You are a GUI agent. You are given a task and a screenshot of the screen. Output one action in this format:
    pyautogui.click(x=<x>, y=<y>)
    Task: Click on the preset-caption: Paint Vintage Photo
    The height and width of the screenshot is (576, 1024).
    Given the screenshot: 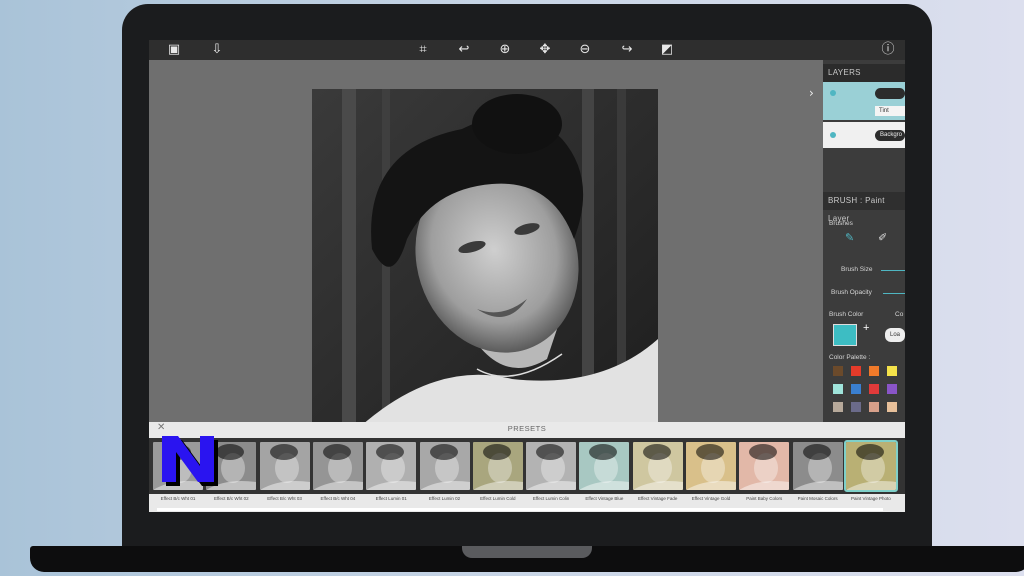 What is the action you would take?
    pyautogui.click(x=871, y=498)
    